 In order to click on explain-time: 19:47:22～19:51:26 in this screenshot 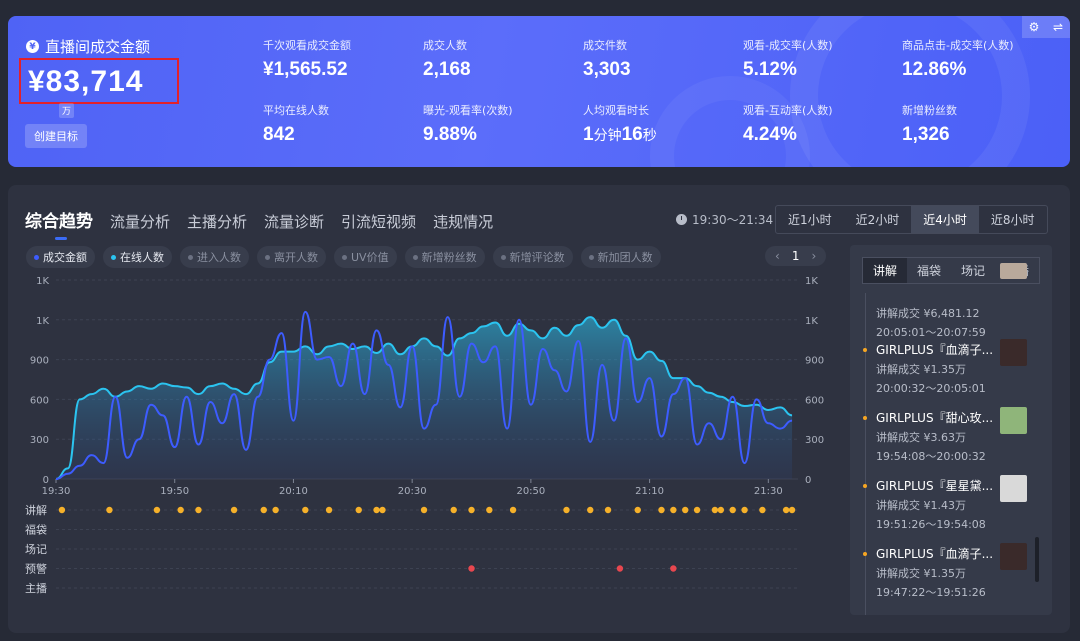, I will do `click(931, 592)`.